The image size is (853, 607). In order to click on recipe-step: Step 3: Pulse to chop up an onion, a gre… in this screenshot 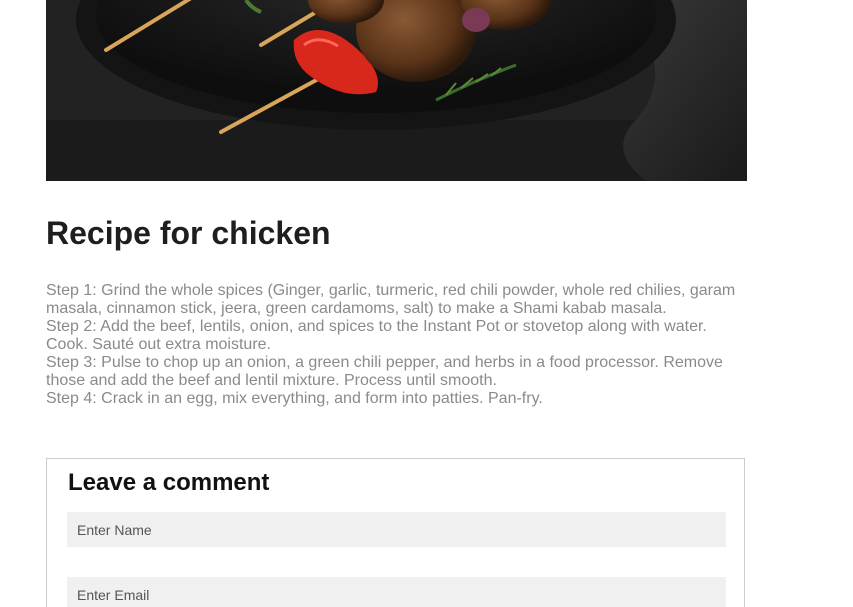, I will do `click(384, 371)`.